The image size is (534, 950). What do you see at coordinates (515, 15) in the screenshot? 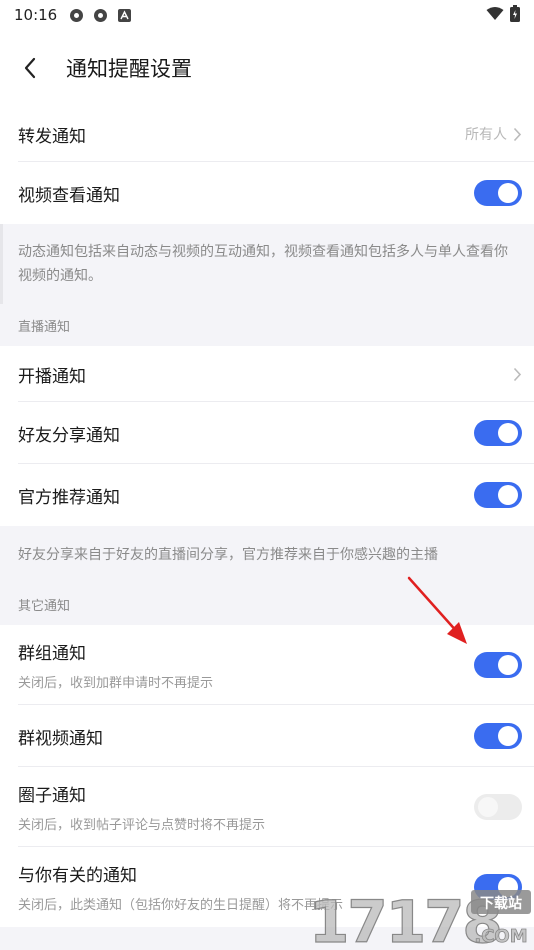
I see `battery-icon` at bounding box center [515, 15].